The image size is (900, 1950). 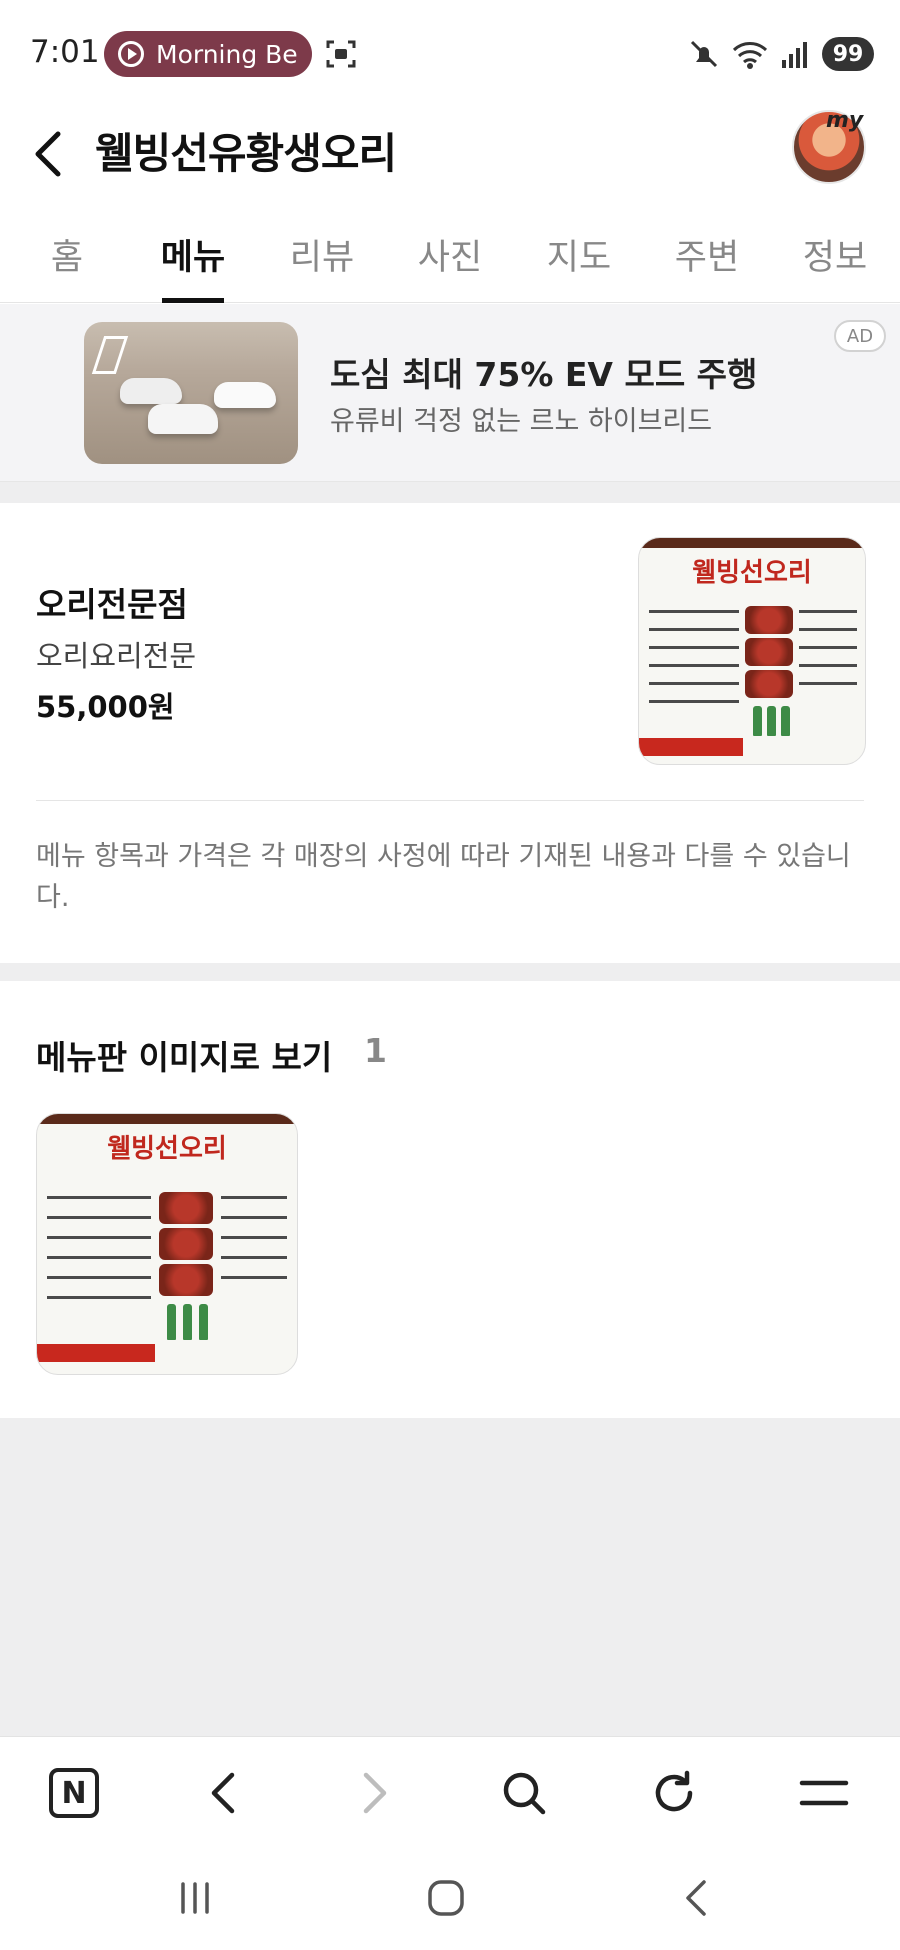 What do you see at coordinates (227, 54) in the screenshot?
I see `media-title: Morning Be` at bounding box center [227, 54].